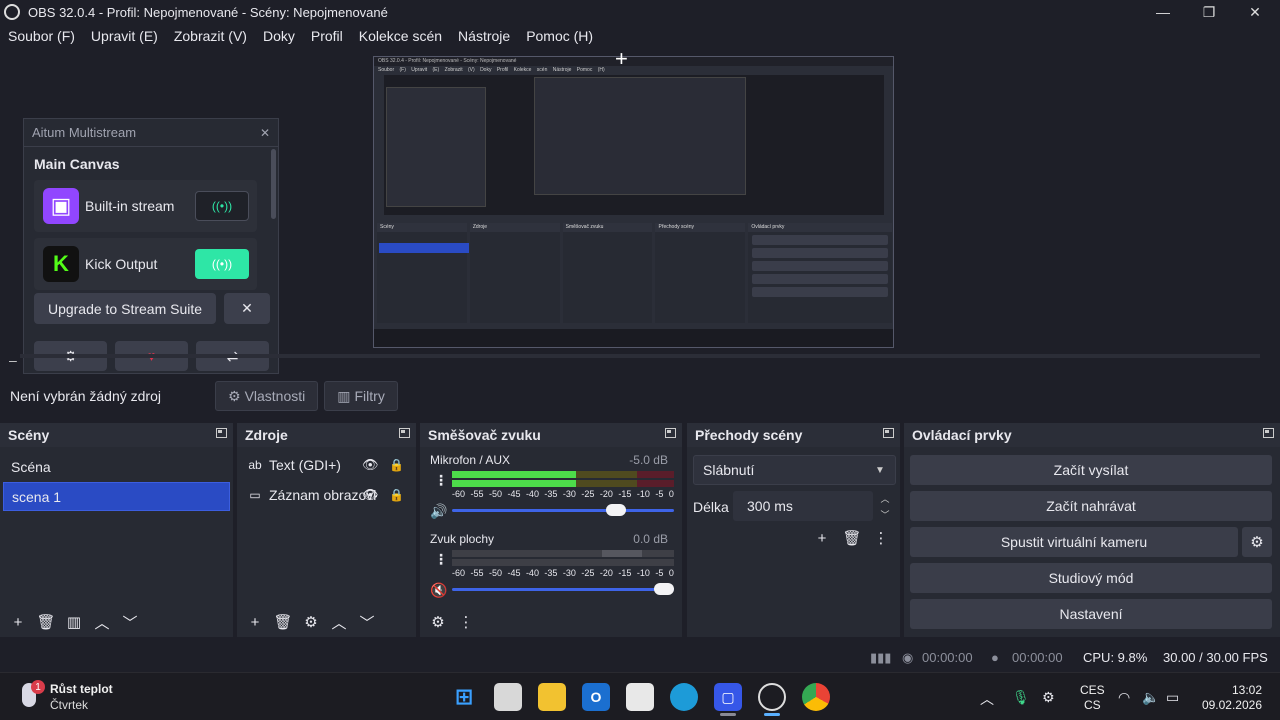  Describe the element at coordinates (1091, 578) in the screenshot. I see `studio-mode-button: Studiový mód` at that location.